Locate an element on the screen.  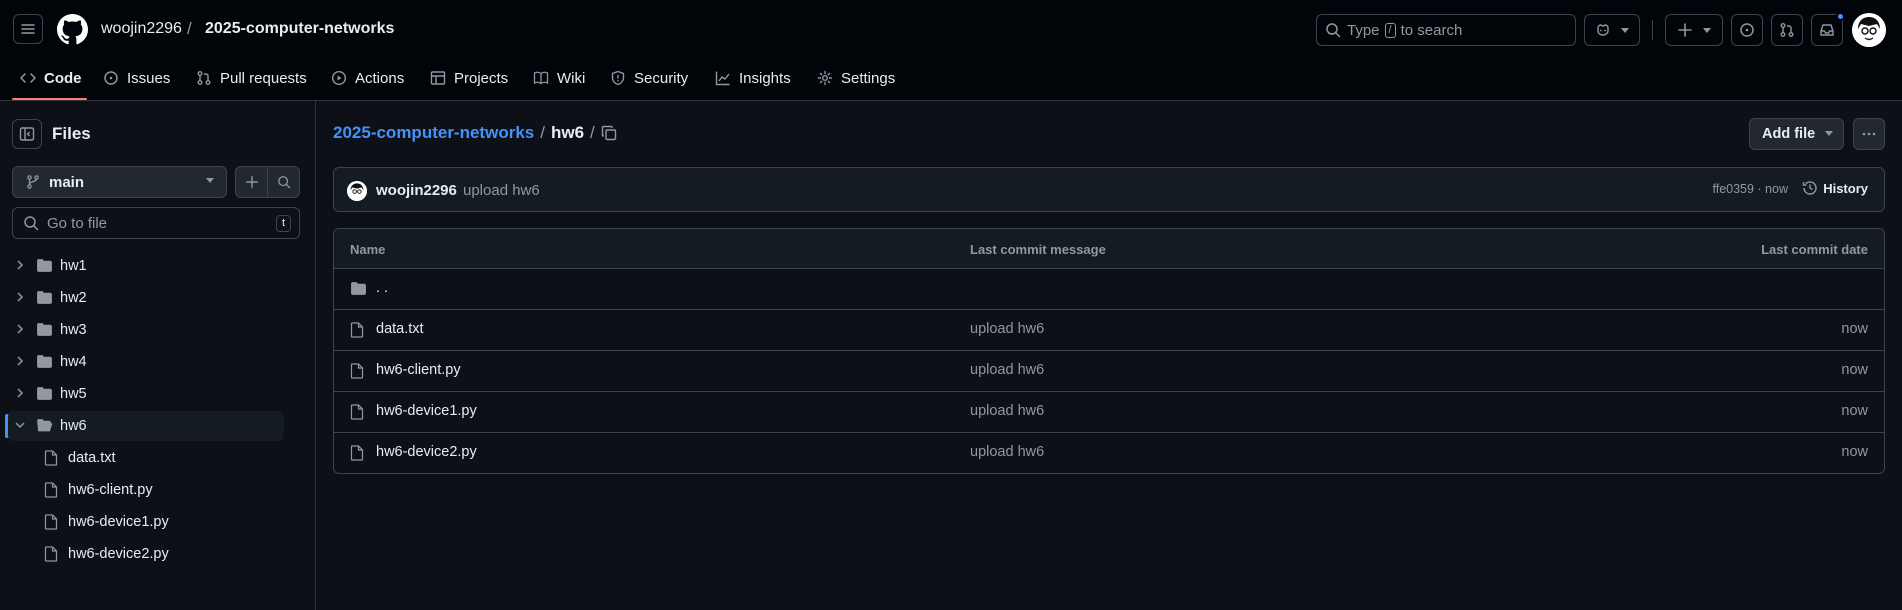
header-divider is located at coordinates (1652, 30).